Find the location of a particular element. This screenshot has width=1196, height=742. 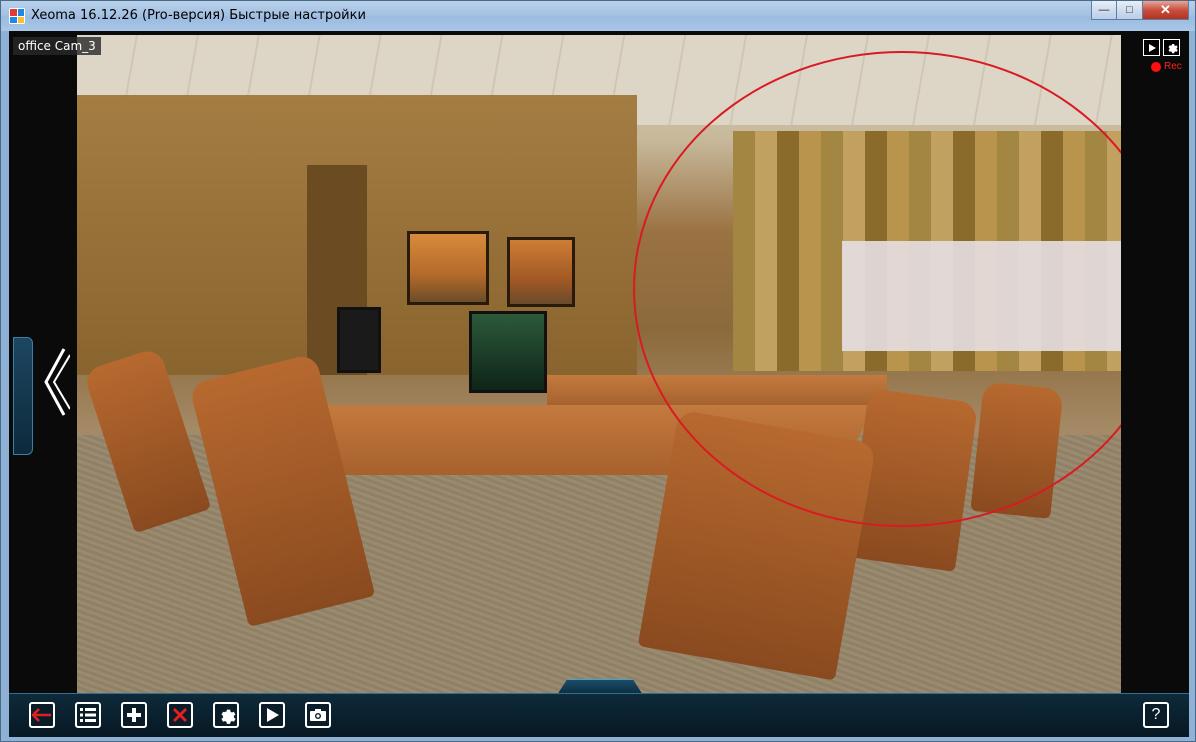

camera-name-label: office Cam_3 is located at coordinates (57, 46).